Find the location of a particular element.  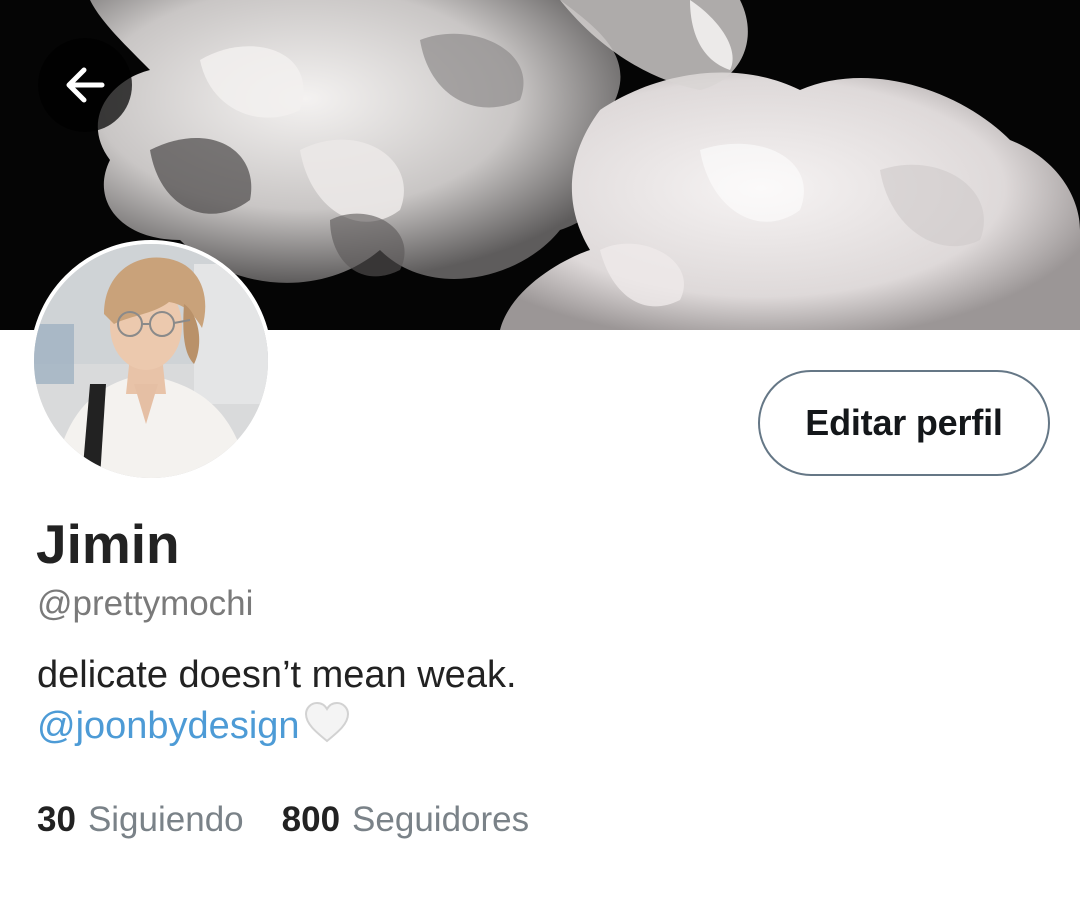

bio-second-line: @joonbydesign is located at coordinates (277, 725).